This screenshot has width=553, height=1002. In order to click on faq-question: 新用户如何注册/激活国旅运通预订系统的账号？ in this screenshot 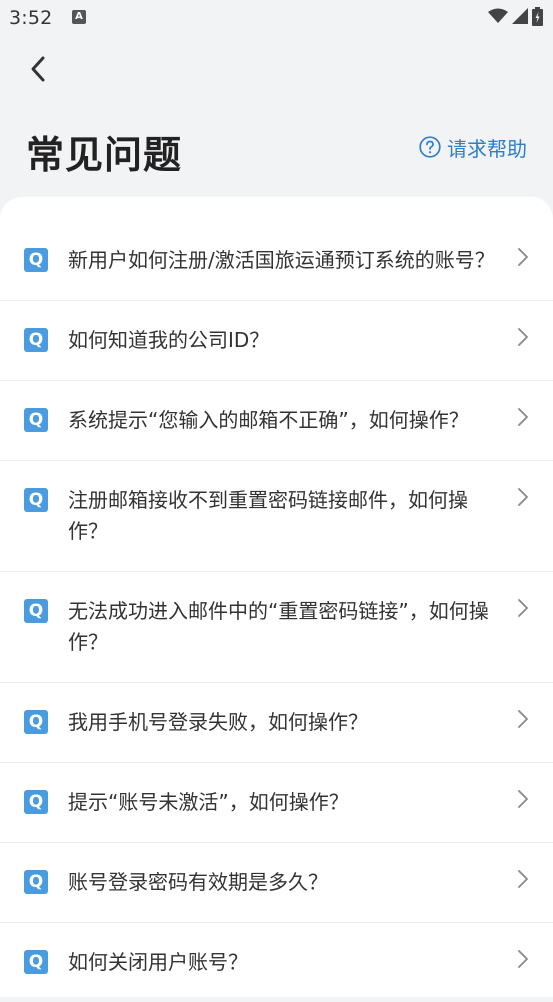, I will do `click(281, 260)`.